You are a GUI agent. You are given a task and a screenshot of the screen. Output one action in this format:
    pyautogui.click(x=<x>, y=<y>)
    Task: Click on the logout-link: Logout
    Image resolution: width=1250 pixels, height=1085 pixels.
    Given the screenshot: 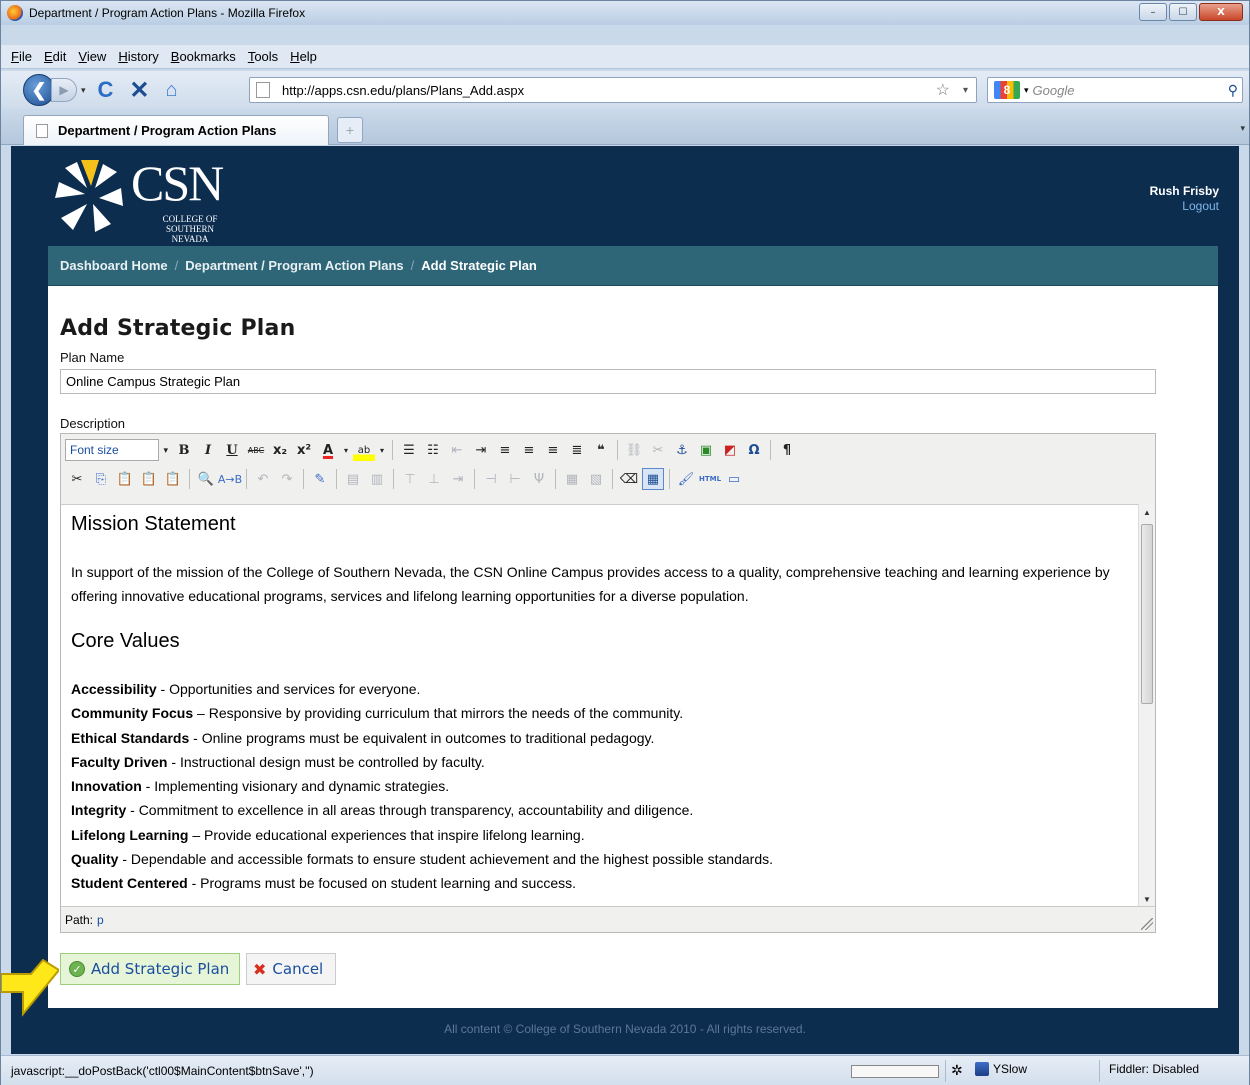 What is the action you would take?
    pyautogui.click(x=1184, y=206)
    